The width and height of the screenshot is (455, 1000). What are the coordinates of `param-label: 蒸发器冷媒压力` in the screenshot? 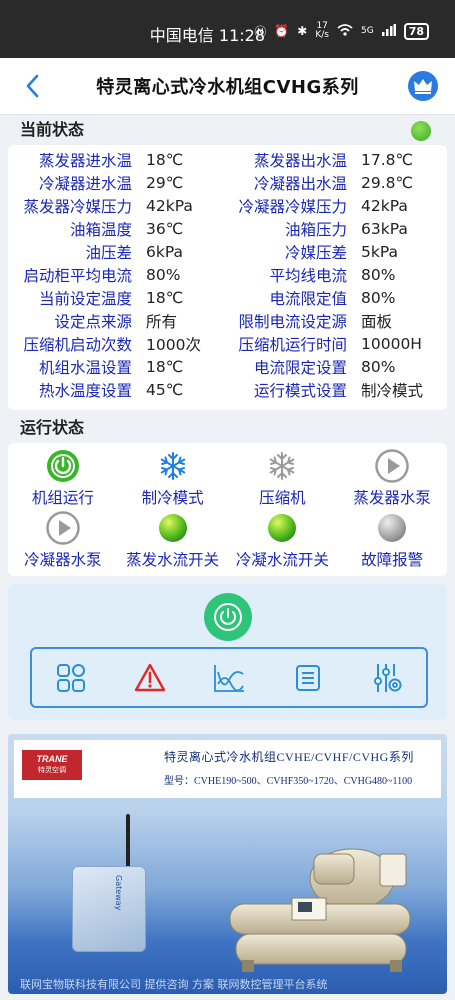 It's located at (77, 206).